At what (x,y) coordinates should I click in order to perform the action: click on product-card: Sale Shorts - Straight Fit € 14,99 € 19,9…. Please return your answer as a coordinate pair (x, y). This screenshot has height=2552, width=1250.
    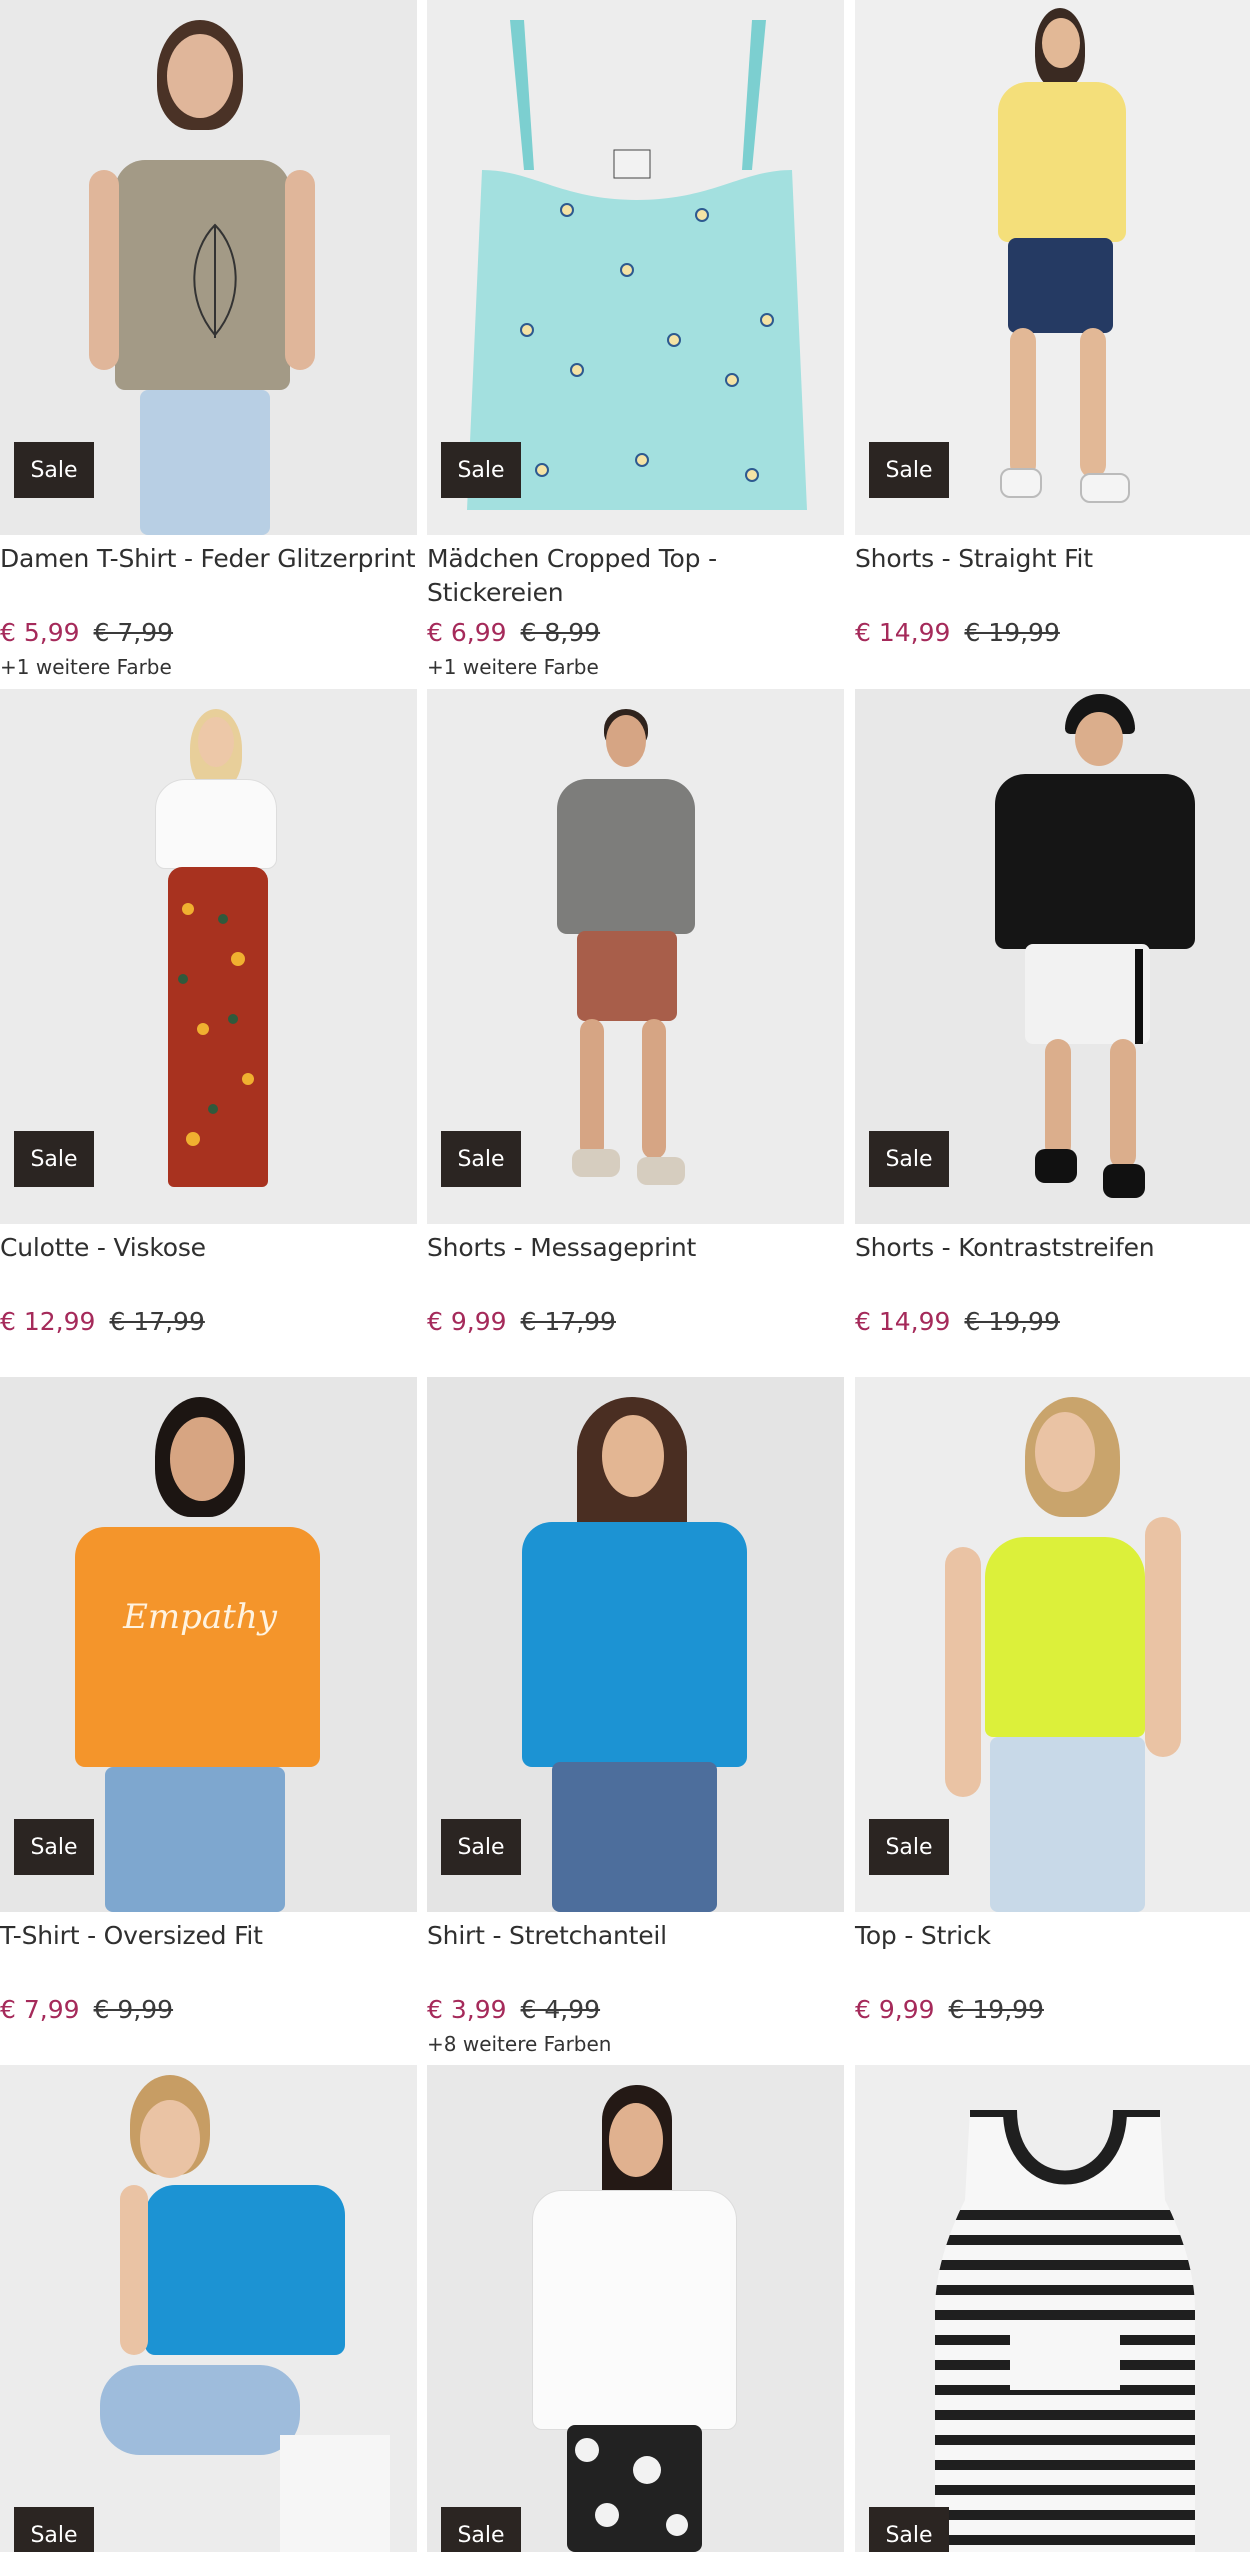
    Looking at the image, I should click on (1052, 340).